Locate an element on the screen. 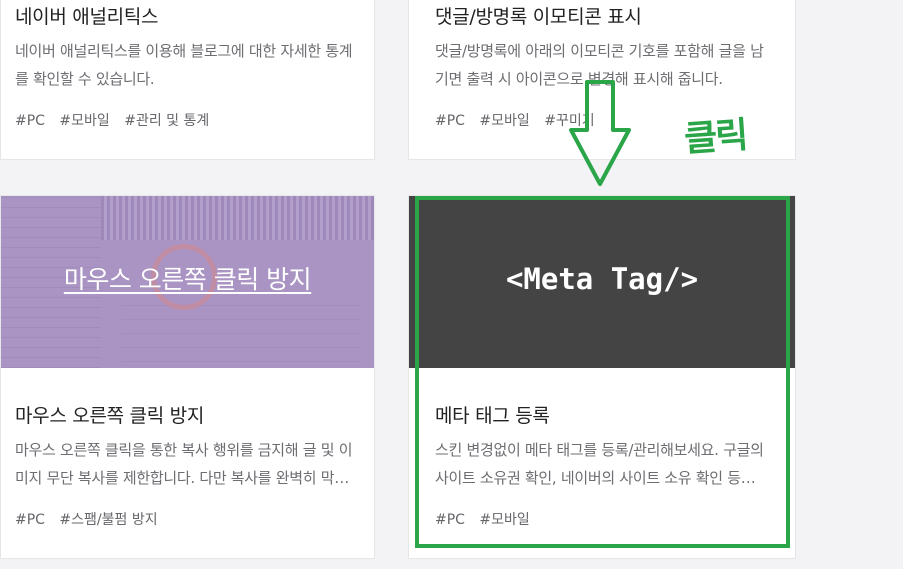 This screenshot has height=569, width=903. thumbnail-title: 마우스 오른쪽 클릭 방지 is located at coordinates (187, 279).